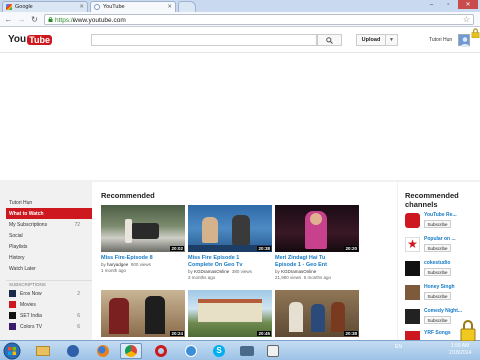 The image size is (480, 360). Describe the element at coordinates (117, 264) in the screenshot. I see `video-channel: haryadgee` at that location.